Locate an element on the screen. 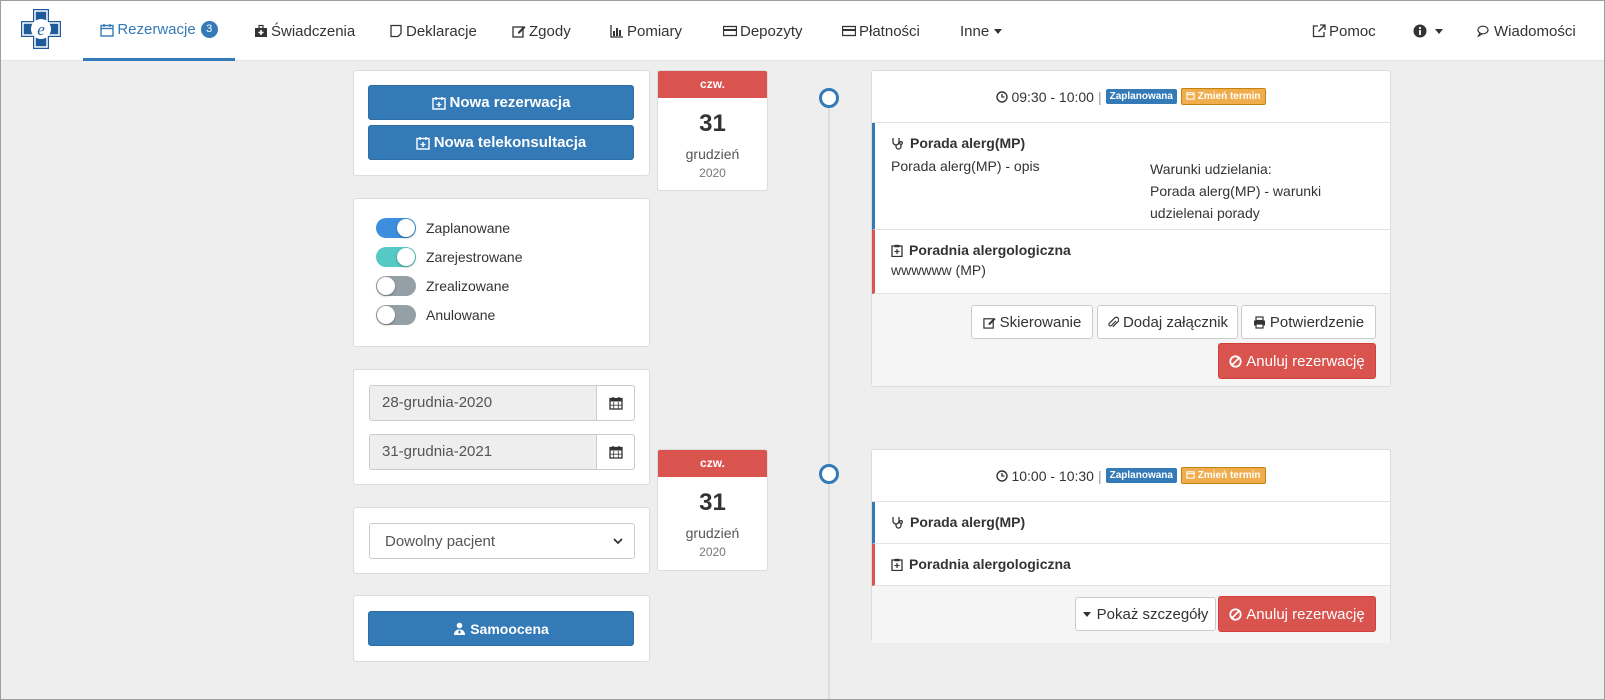  self-assessment-label: Samoocena is located at coordinates (509, 628).